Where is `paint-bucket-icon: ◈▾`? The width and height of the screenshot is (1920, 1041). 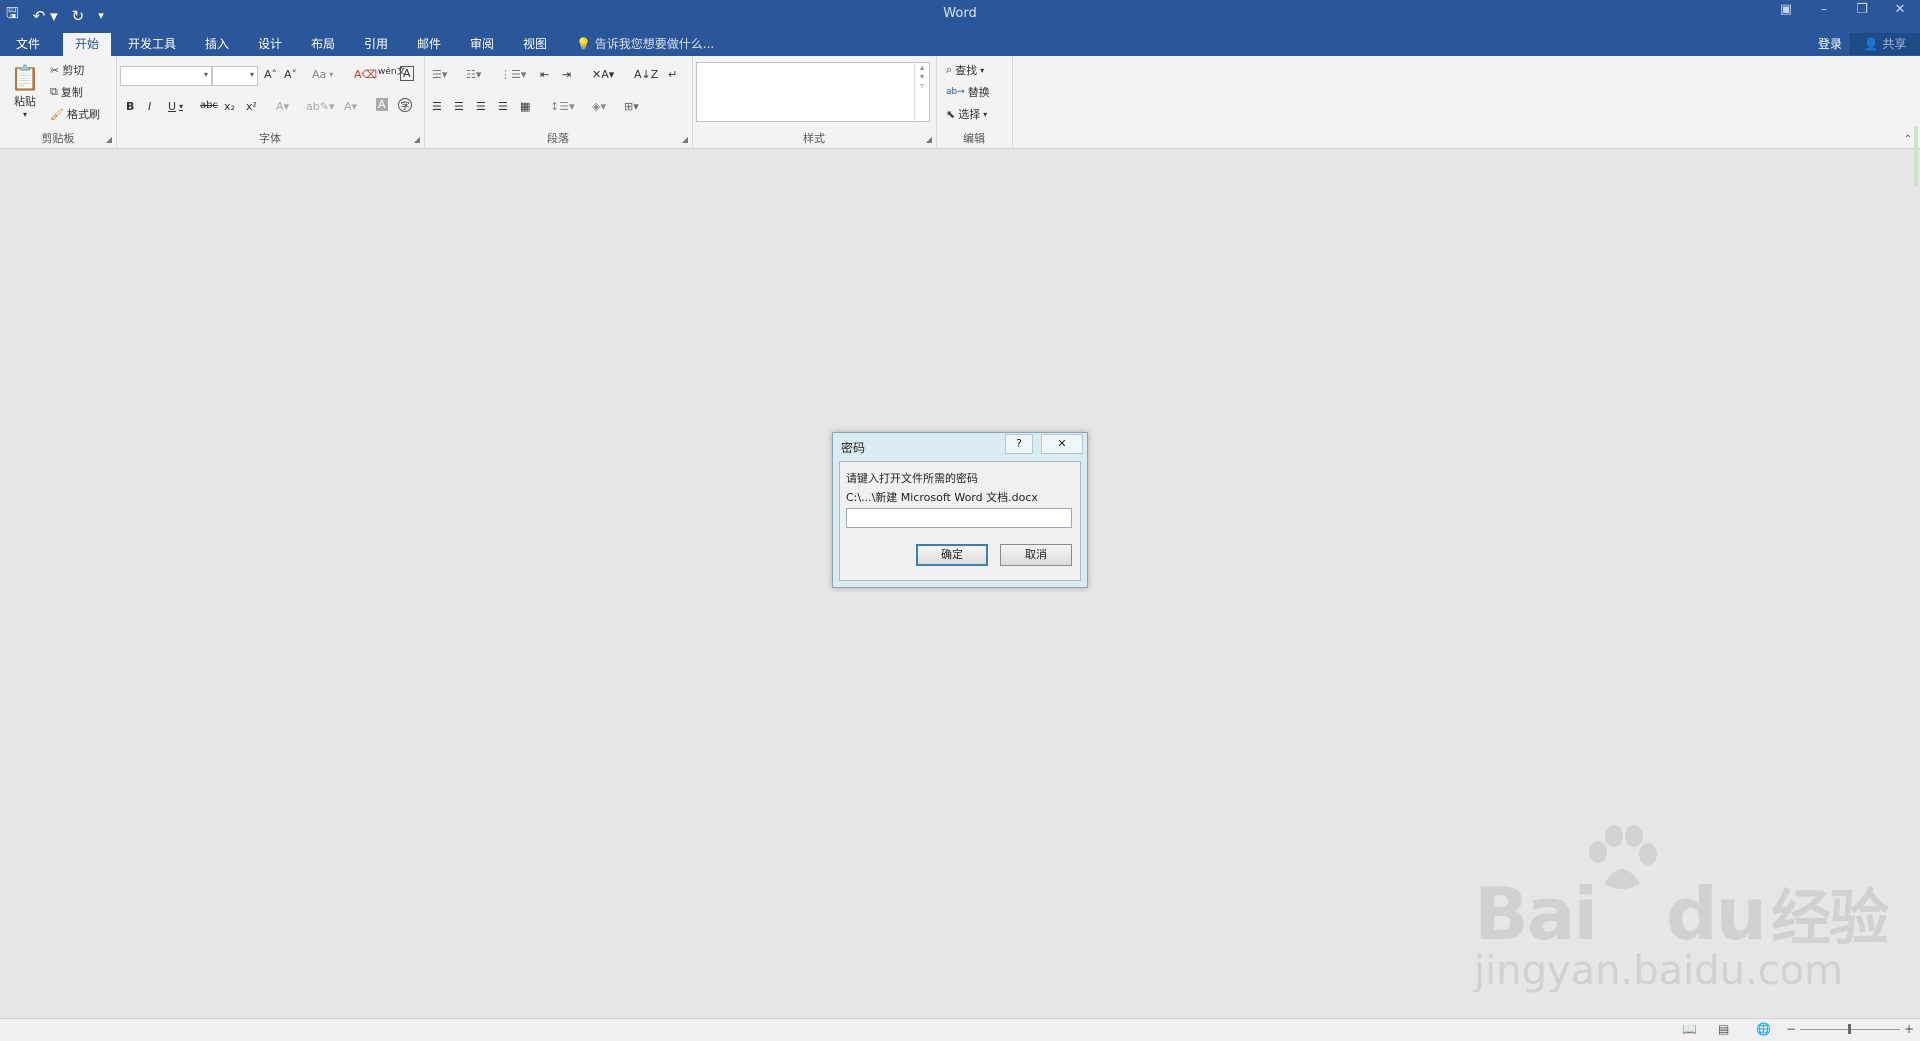 paint-bucket-icon: ◈▾ is located at coordinates (599, 106).